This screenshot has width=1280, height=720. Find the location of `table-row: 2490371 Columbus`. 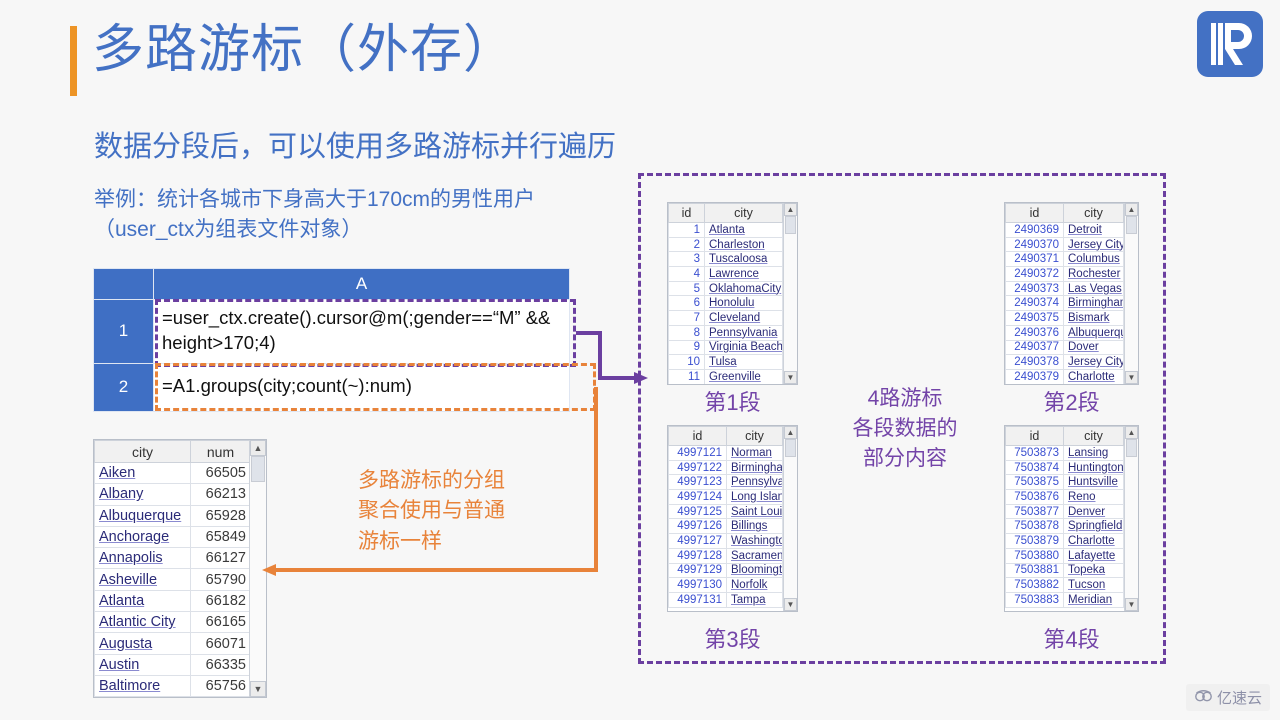

table-row: 2490371 Columbus is located at coordinates (1064, 259).